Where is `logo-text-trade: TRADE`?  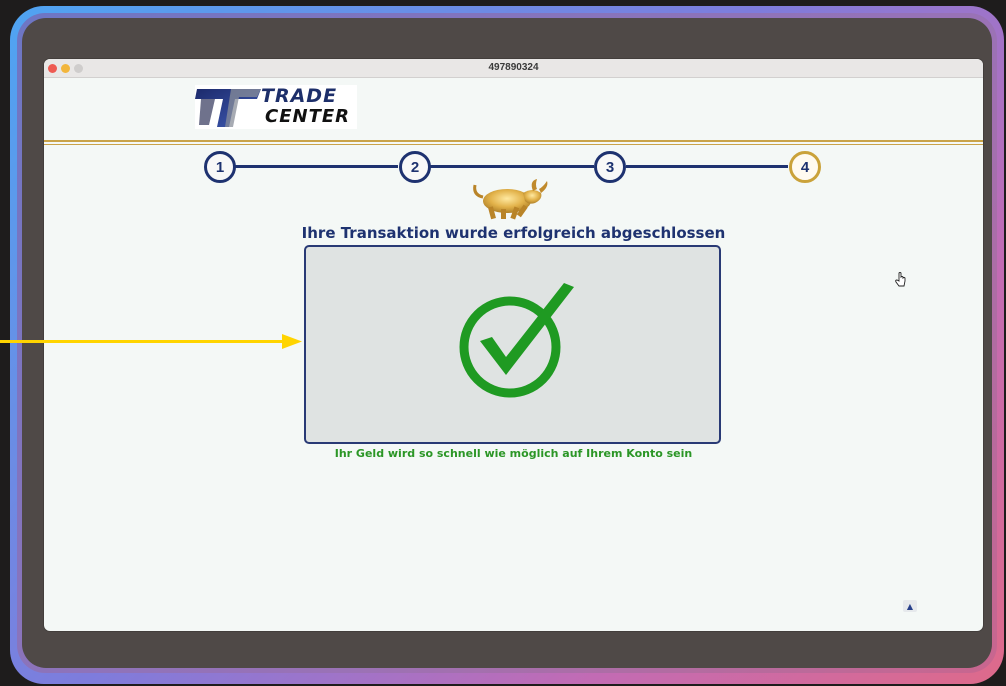 logo-text-trade: TRADE is located at coordinates (299, 96).